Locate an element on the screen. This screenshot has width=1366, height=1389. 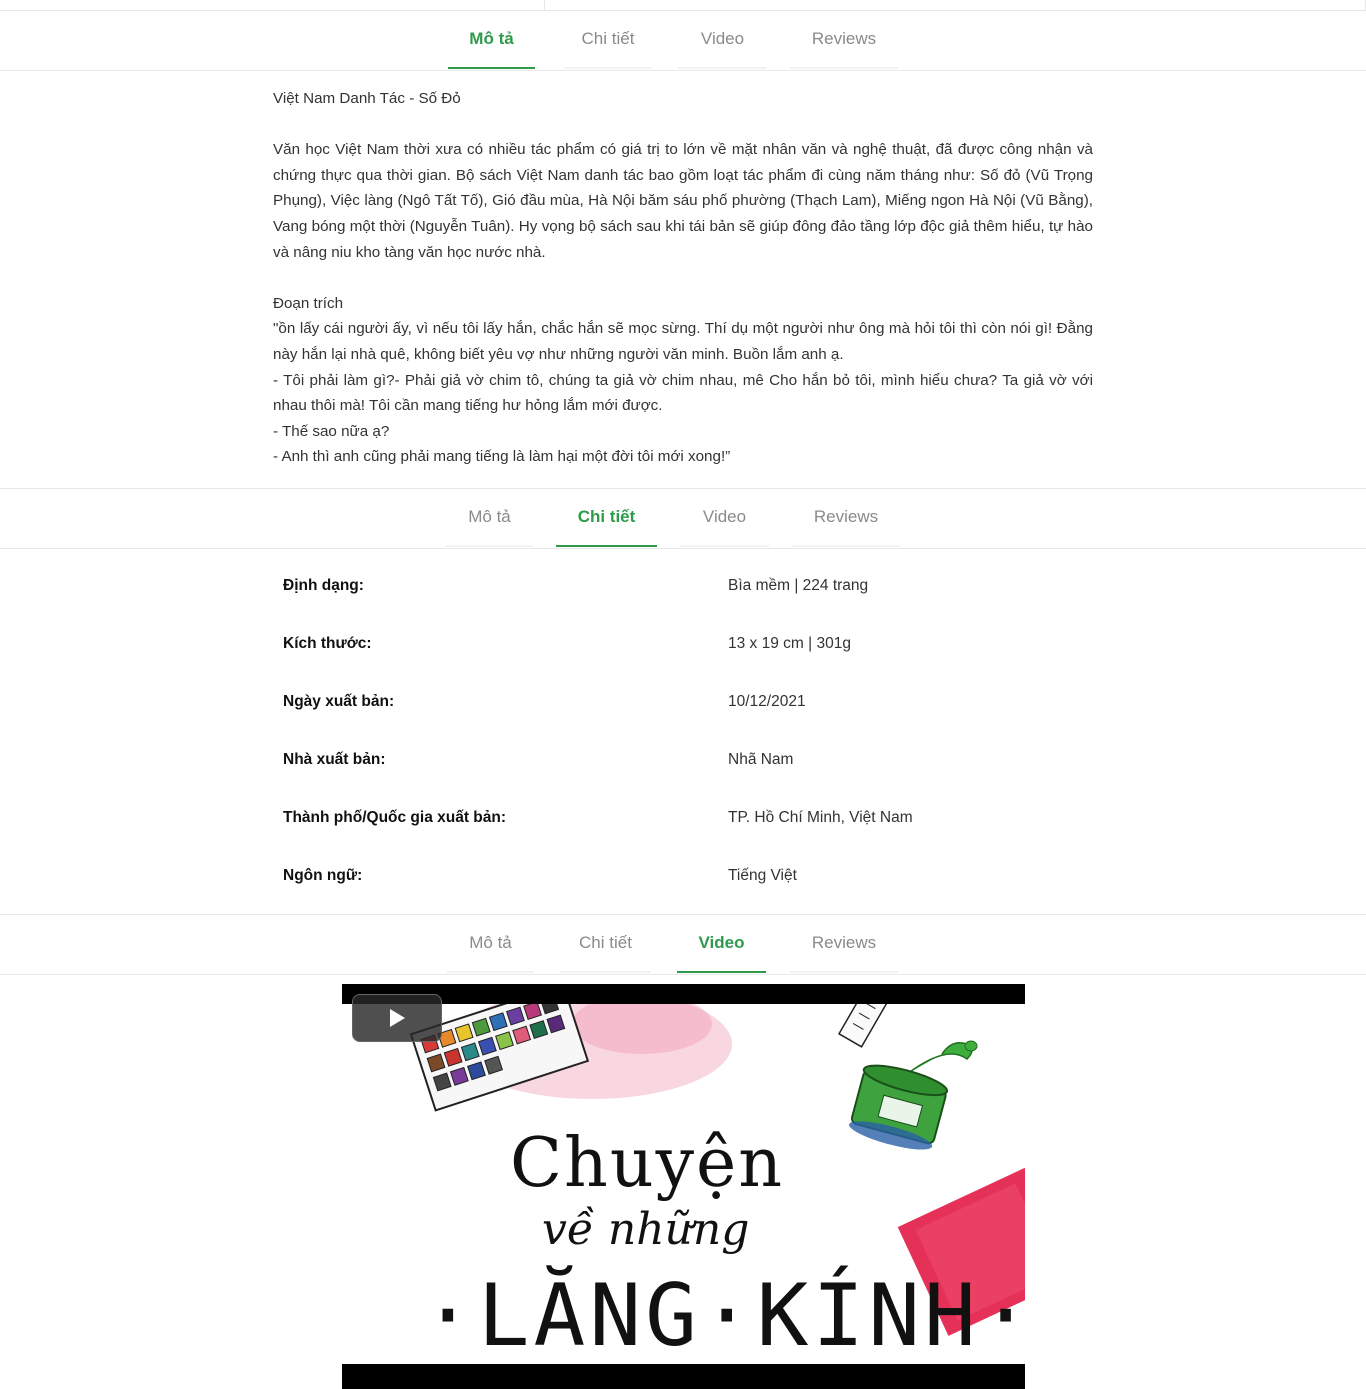
thumbnail-title-line2: về những is located at coordinates (646, 1229).